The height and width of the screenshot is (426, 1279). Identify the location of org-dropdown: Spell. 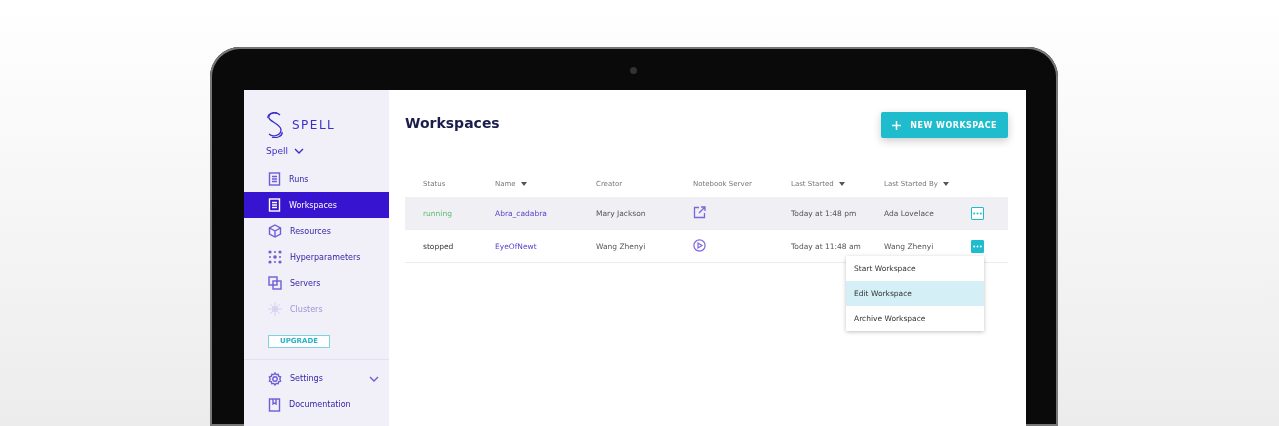
(285, 151).